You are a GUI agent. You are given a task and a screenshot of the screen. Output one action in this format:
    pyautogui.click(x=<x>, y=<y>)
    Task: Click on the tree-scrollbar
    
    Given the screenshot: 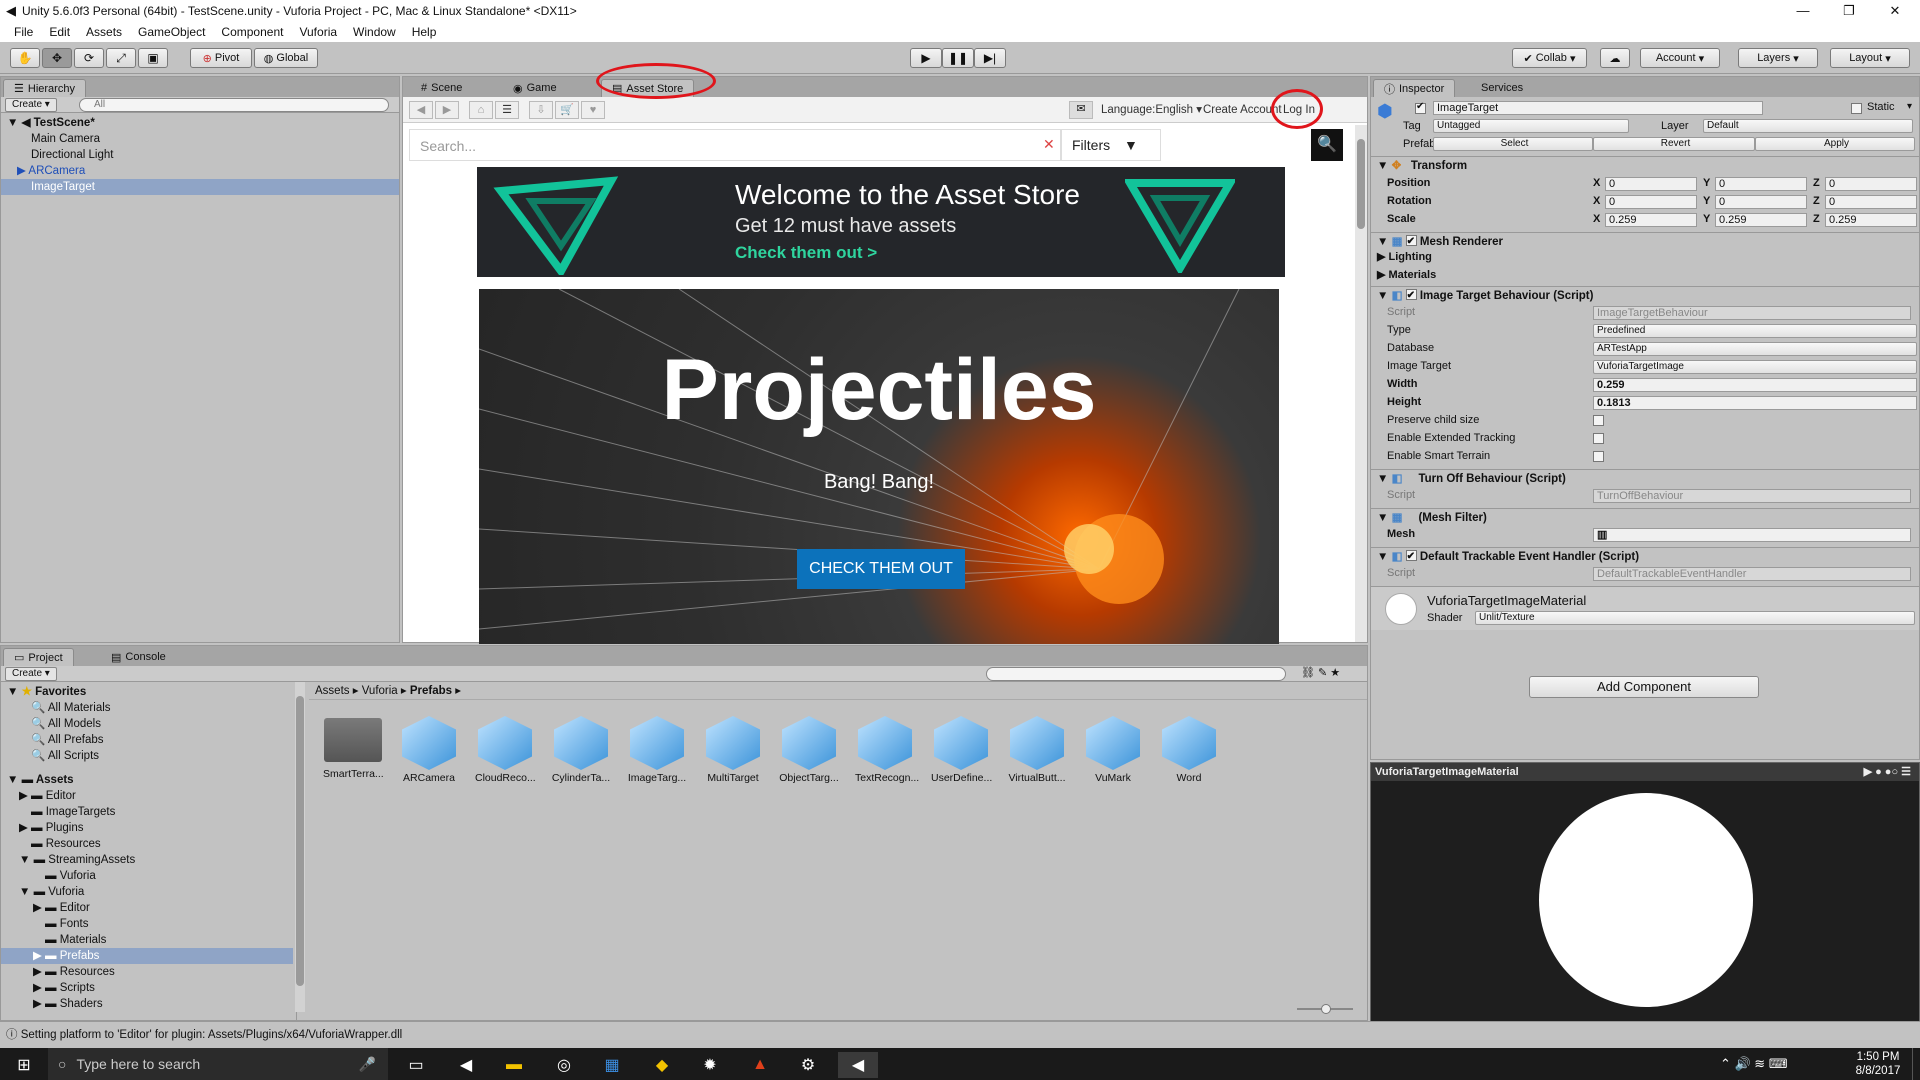 What is the action you would take?
    pyautogui.click(x=300, y=847)
    